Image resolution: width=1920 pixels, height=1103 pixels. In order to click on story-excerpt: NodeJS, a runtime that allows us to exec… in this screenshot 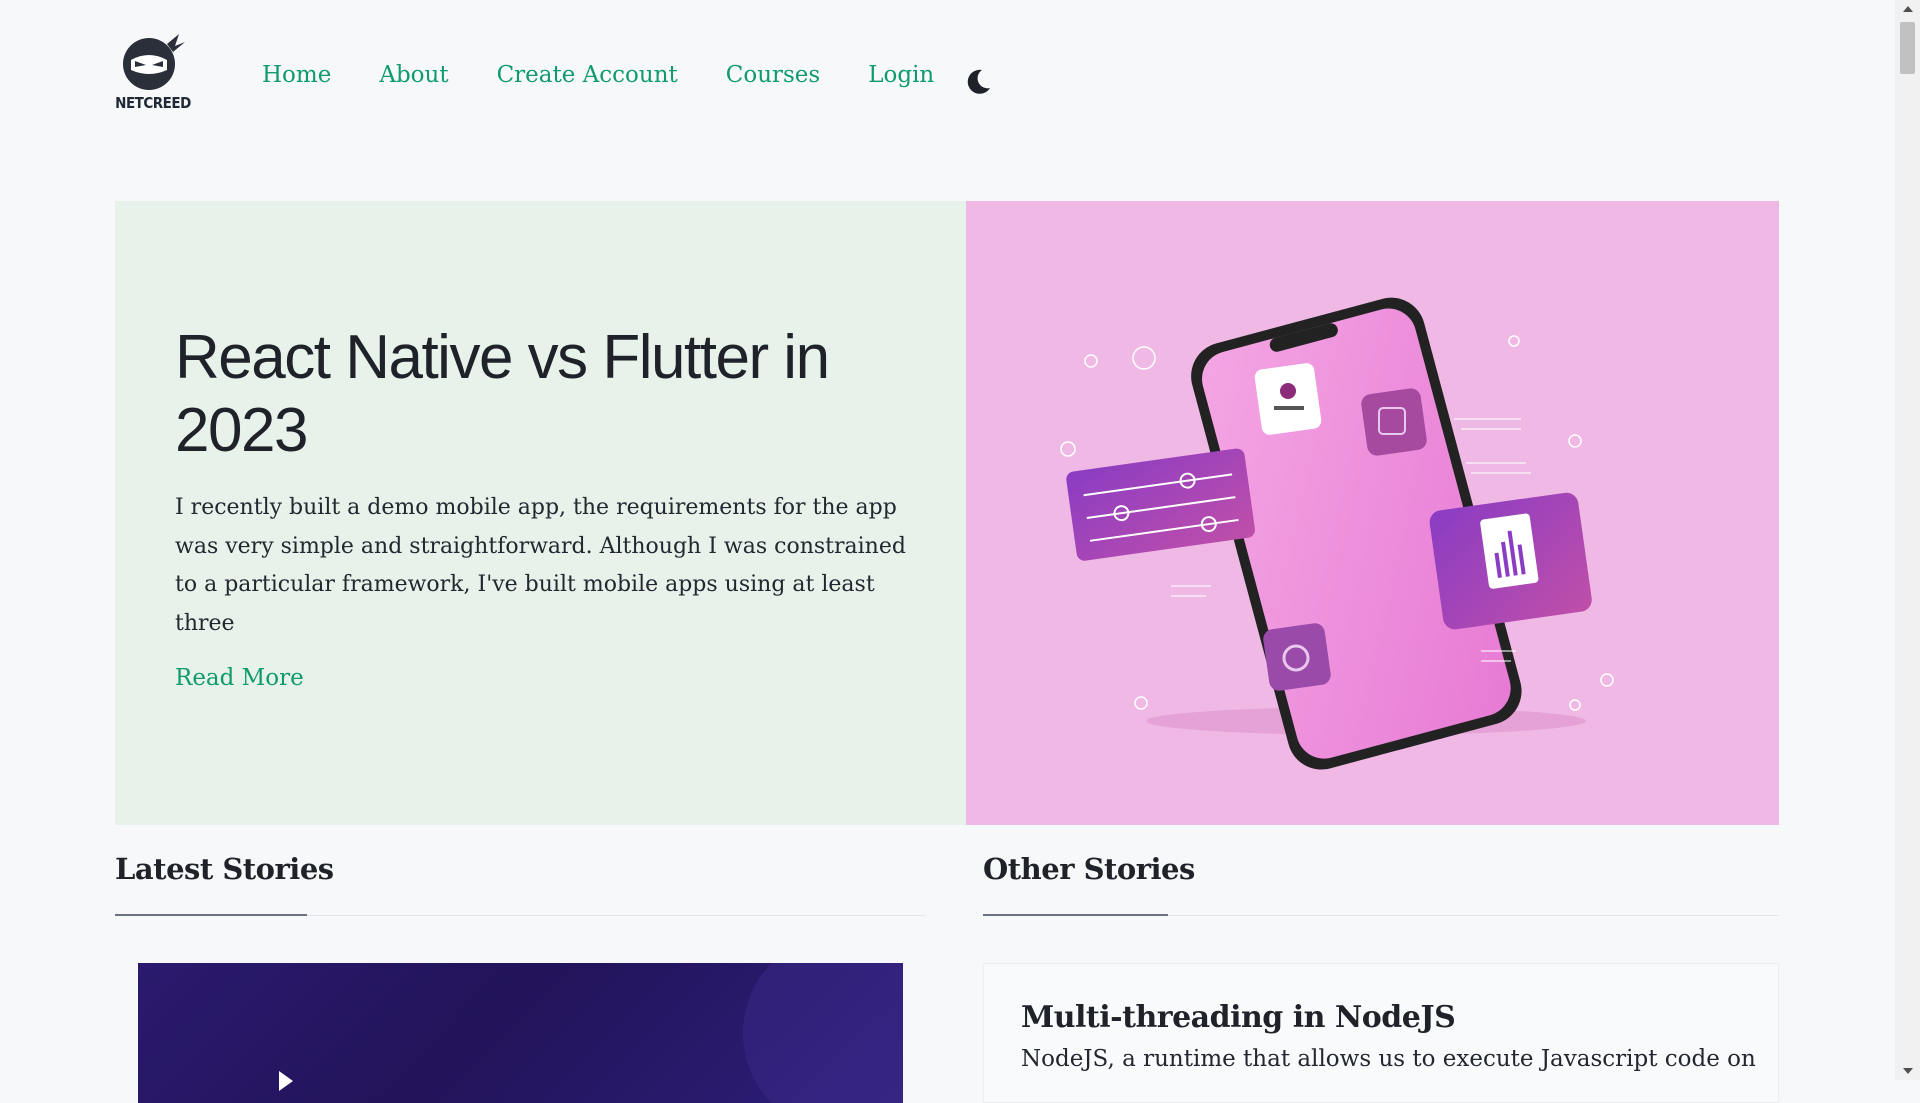, I will do `click(1388, 1059)`.